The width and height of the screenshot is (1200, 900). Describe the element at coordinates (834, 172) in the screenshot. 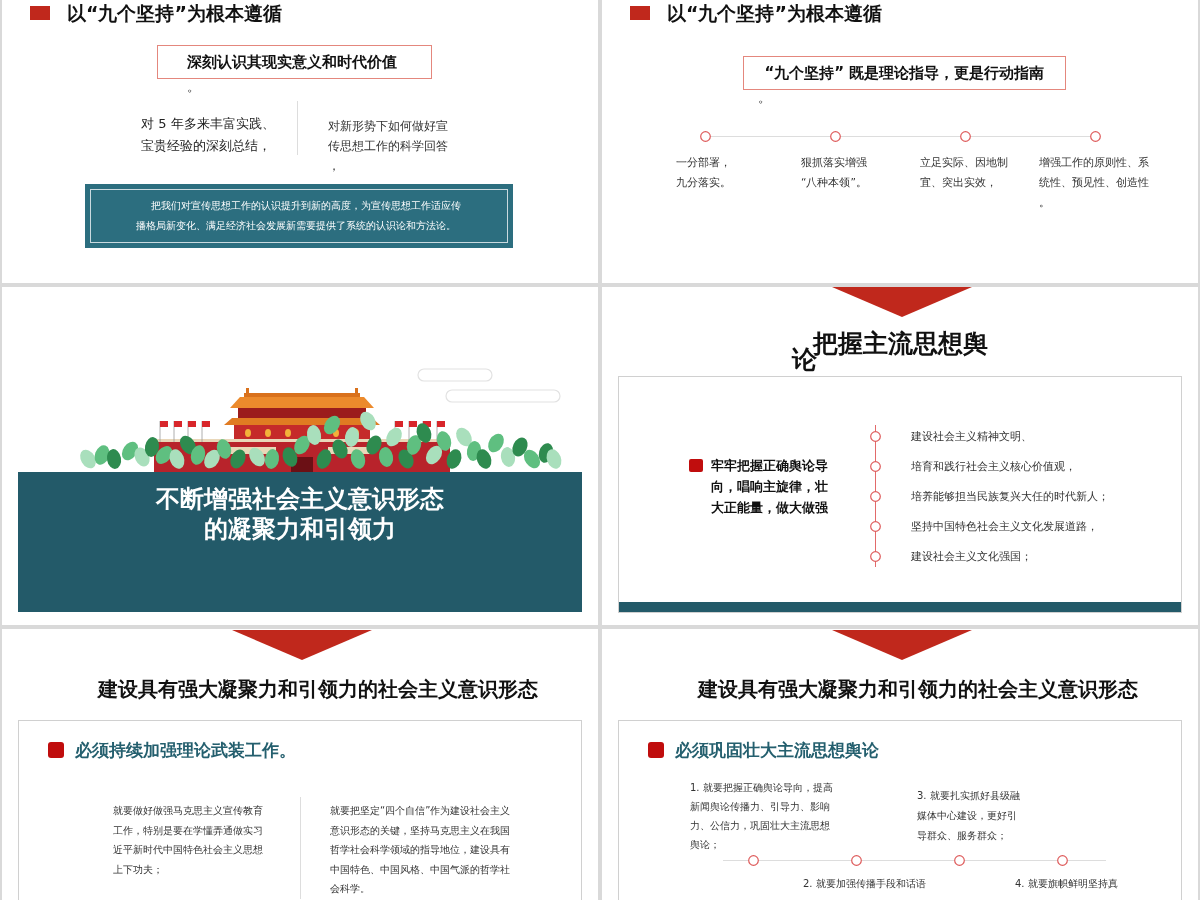

I see `timeline-text: 狠抓落实增强“八种本领”。` at that location.